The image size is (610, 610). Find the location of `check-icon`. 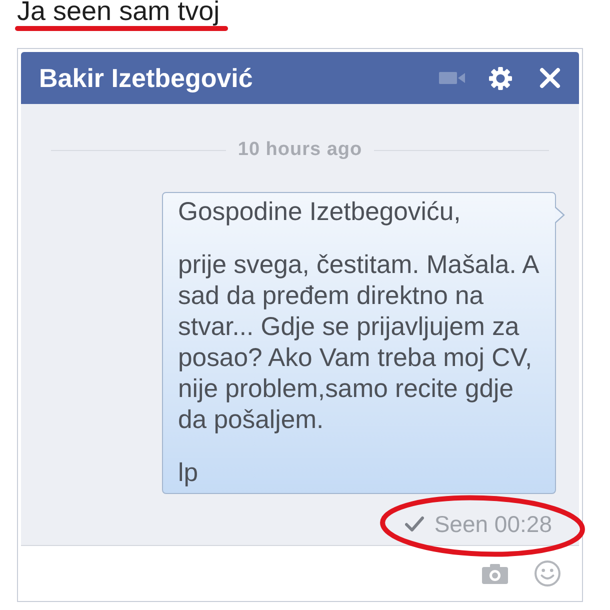

check-icon is located at coordinates (414, 524).